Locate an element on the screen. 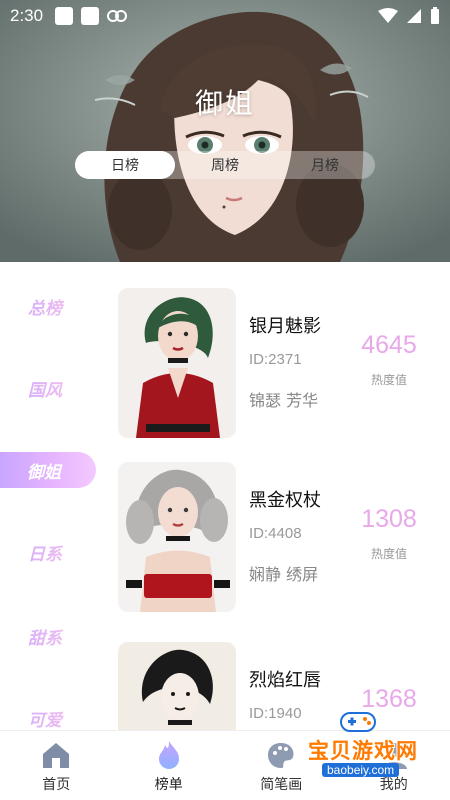 The image size is (450, 800). home-icon is located at coordinates (56, 755).